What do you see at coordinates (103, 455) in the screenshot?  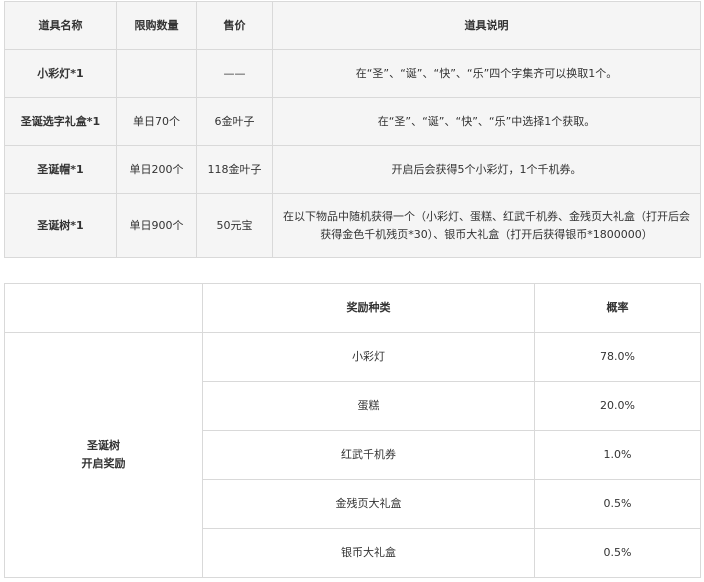 I see `group-label: 圣诞树 开启奖励` at bounding box center [103, 455].